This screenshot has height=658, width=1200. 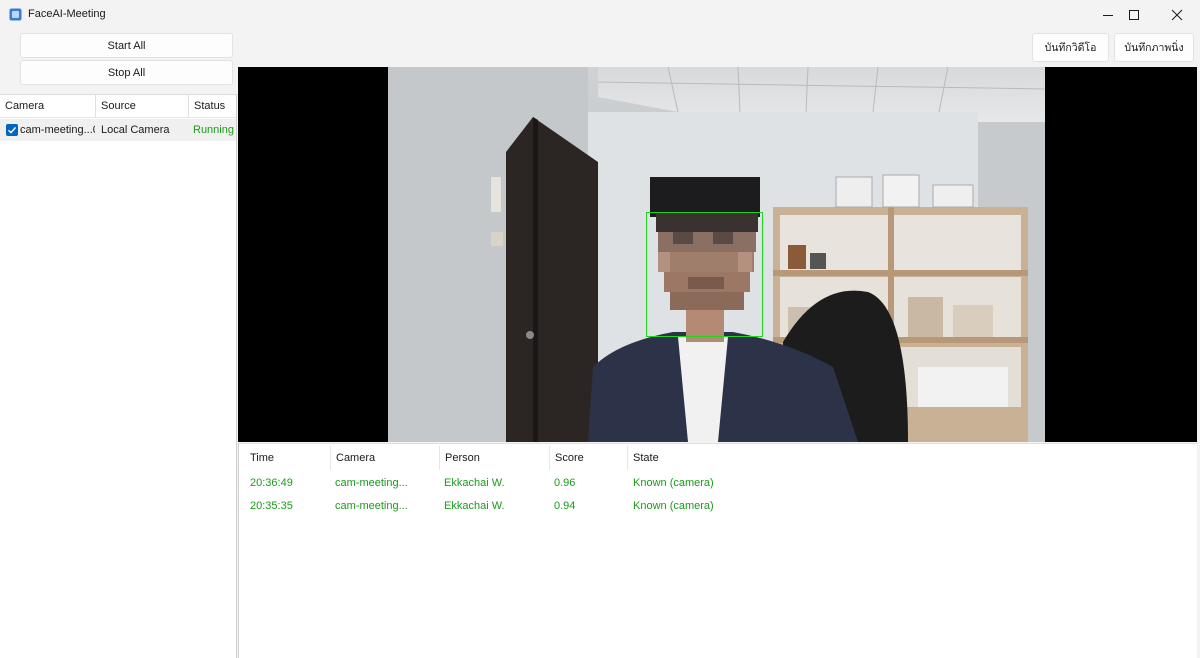 What do you see at coordinates (57, 130) in the screenshot?
I see `camera-name: cam-meeting...0` at bounding box center [57, 130].